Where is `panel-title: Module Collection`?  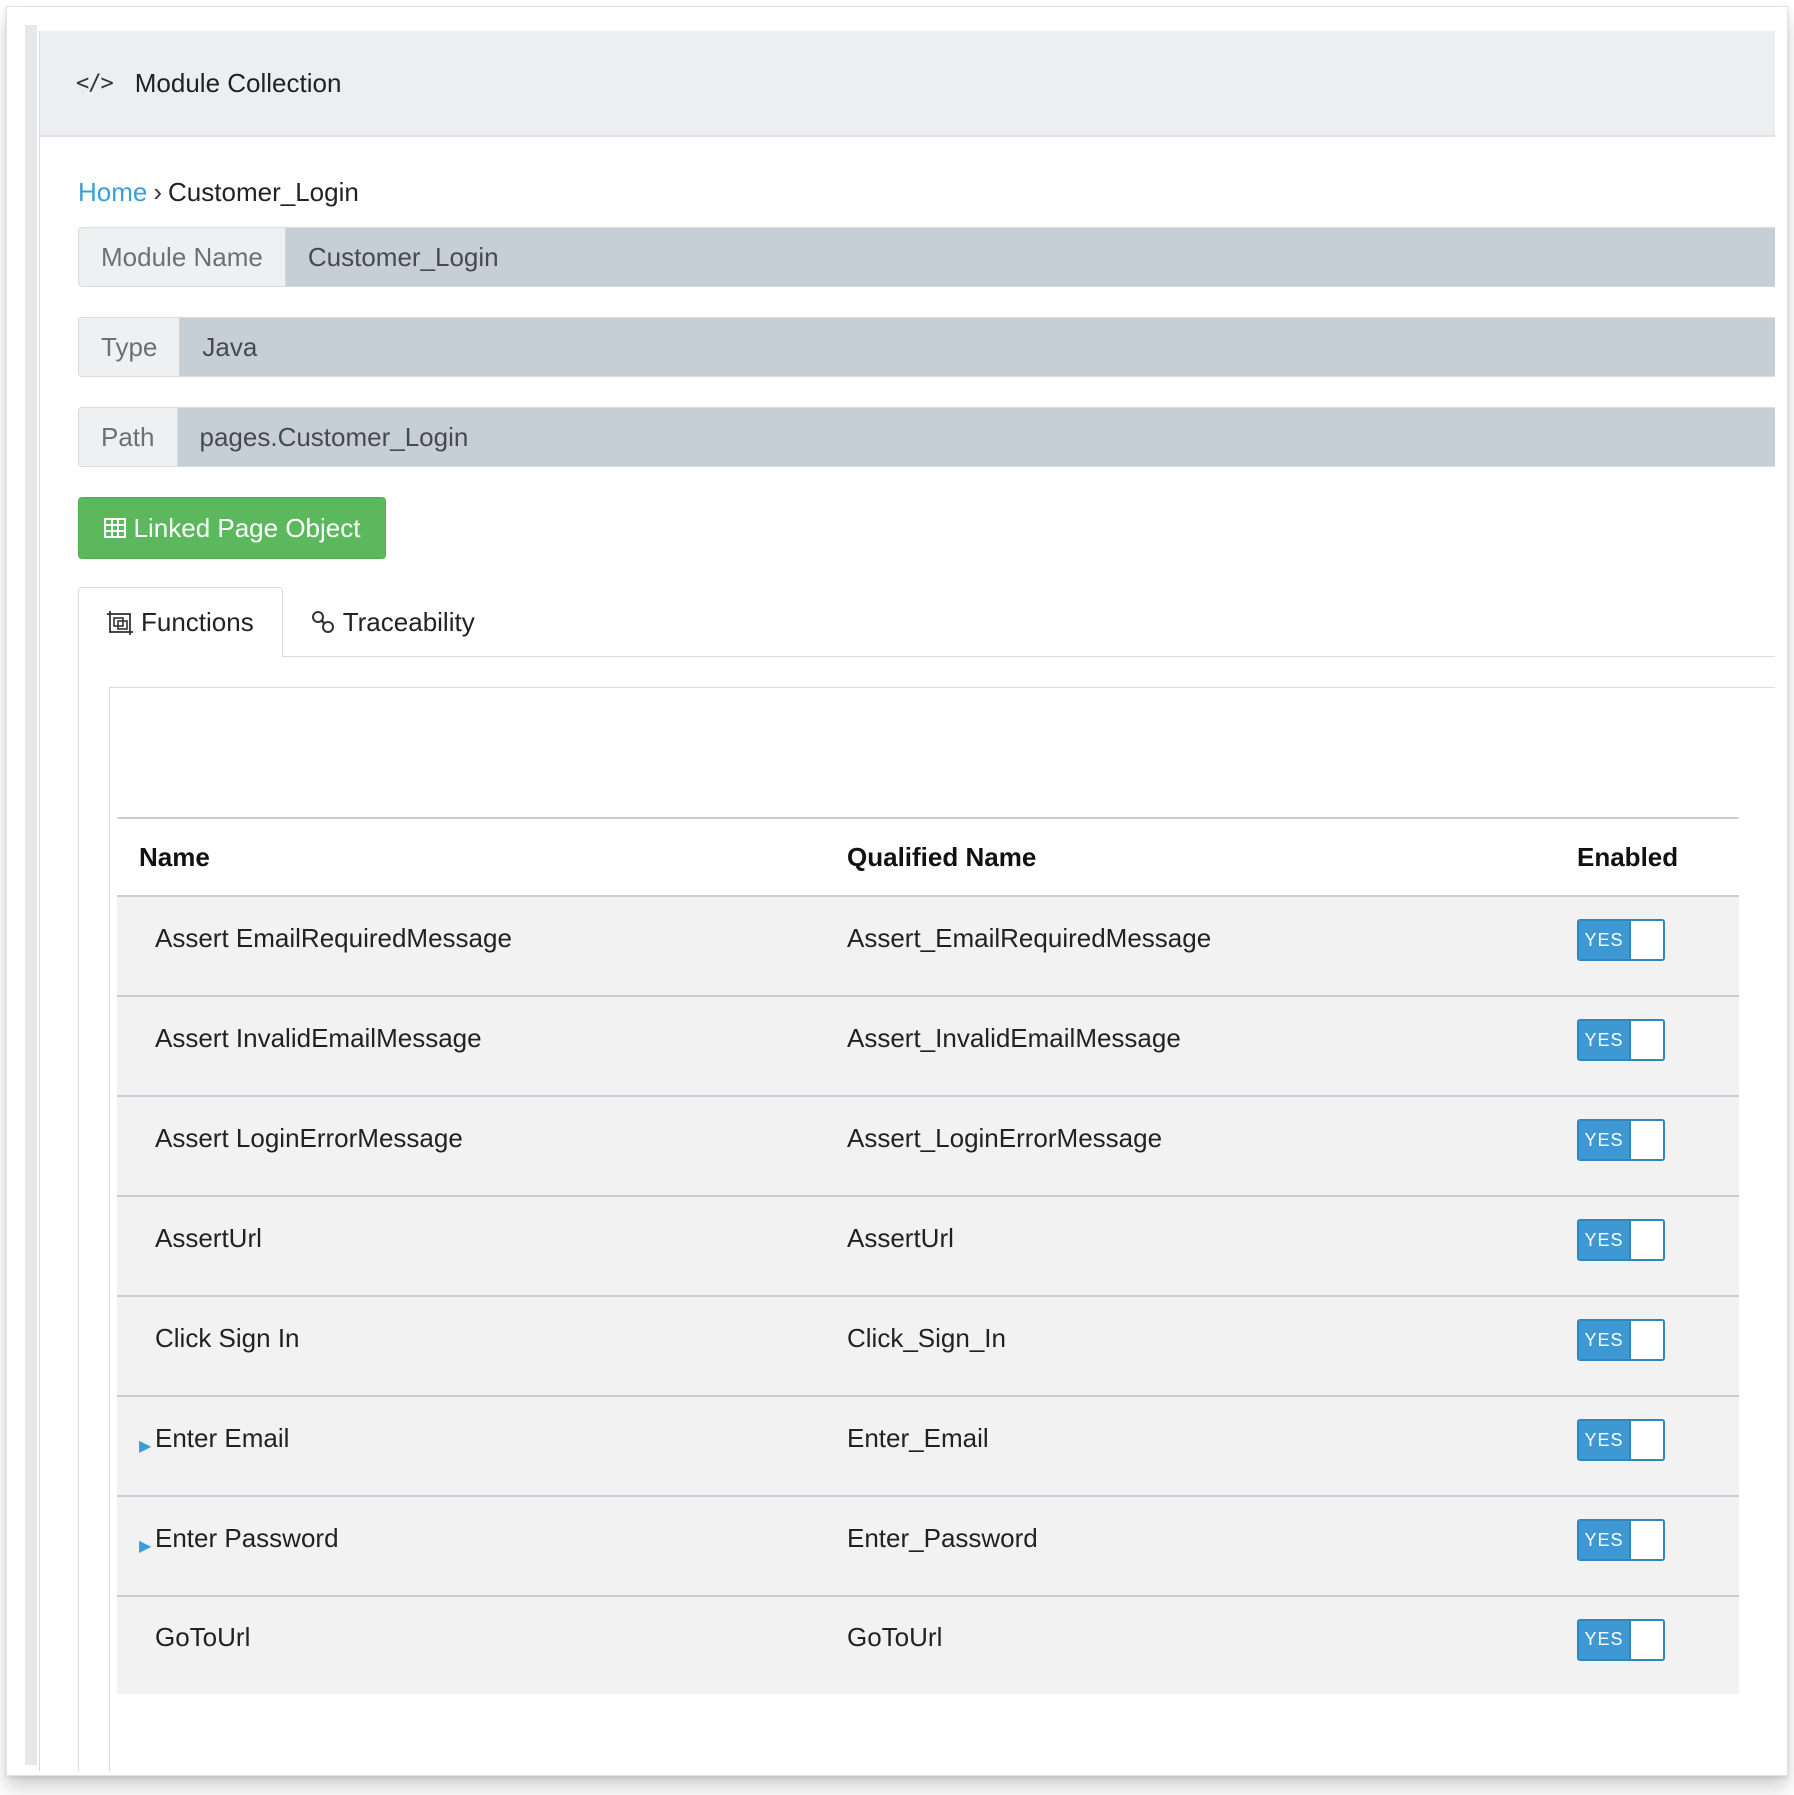 panel-title: Module Collection is located at coordinates (238, 82).